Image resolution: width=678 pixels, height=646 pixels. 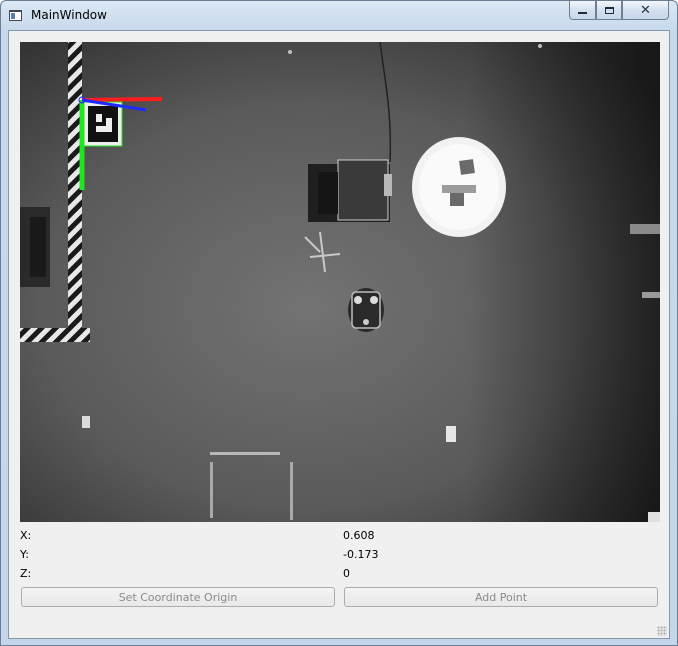 I want to click on y-label: Y:, so click(x=24, y=554).